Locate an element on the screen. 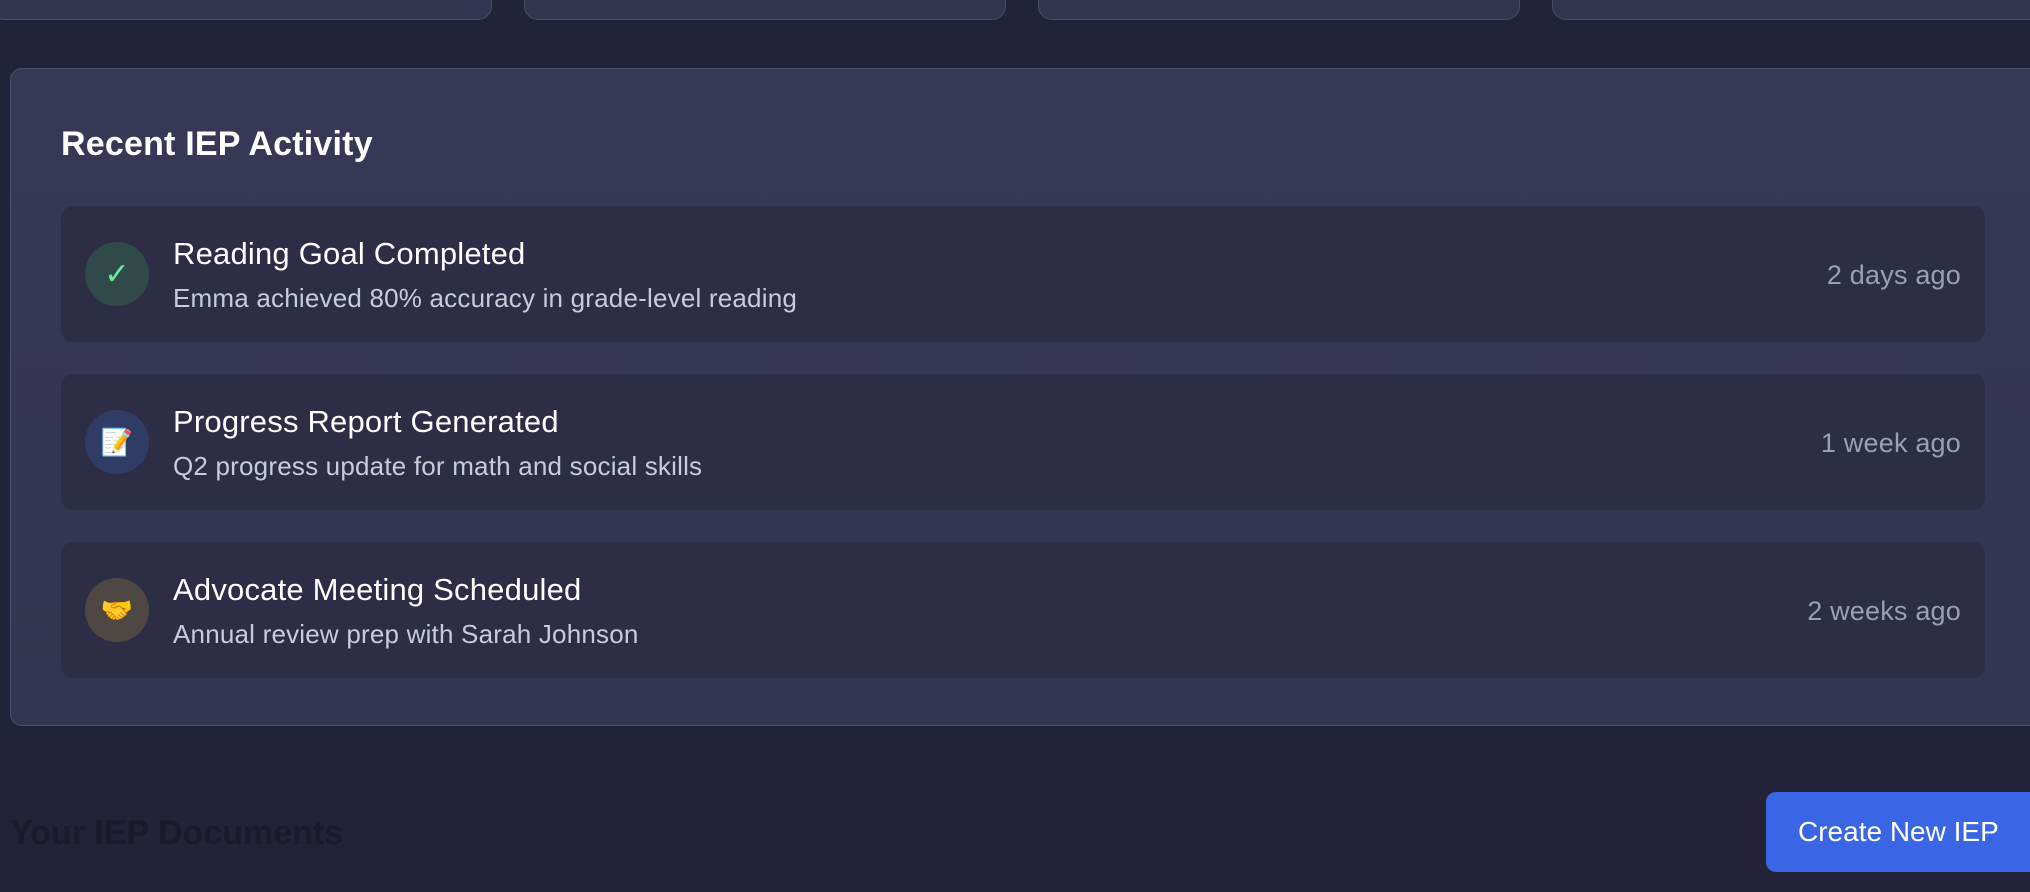 The height and width of the screenshot is (892, 2030). activity-item-time: 2 weeks ago is located at coordinates (1884, 611).